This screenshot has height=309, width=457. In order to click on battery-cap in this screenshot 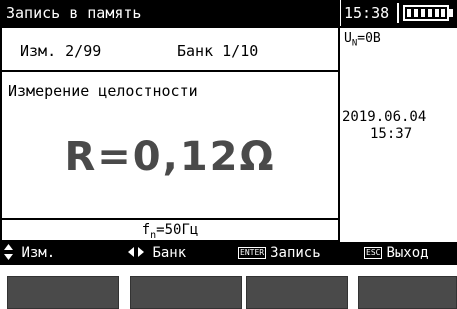, I will do `click(451, 13)`.